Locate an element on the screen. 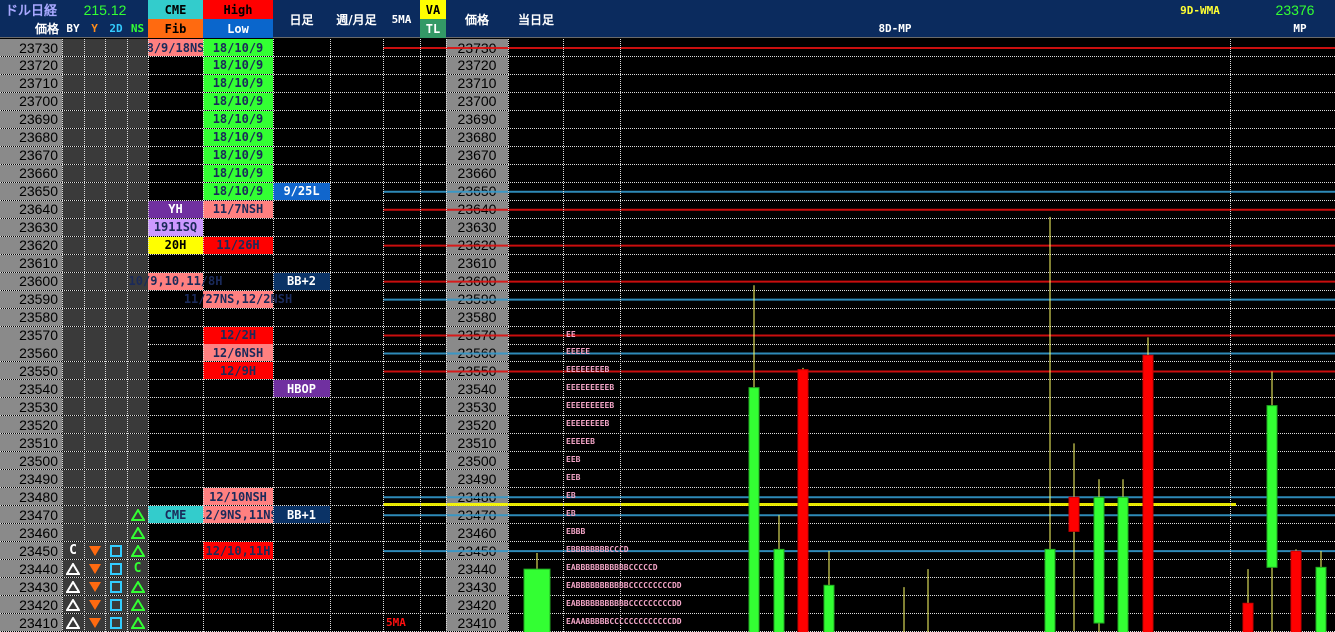 This screenshot has height=632, width=1335. hl-level-cell: 11/27NS,12/2NSH is located at coordinates (238, 299).